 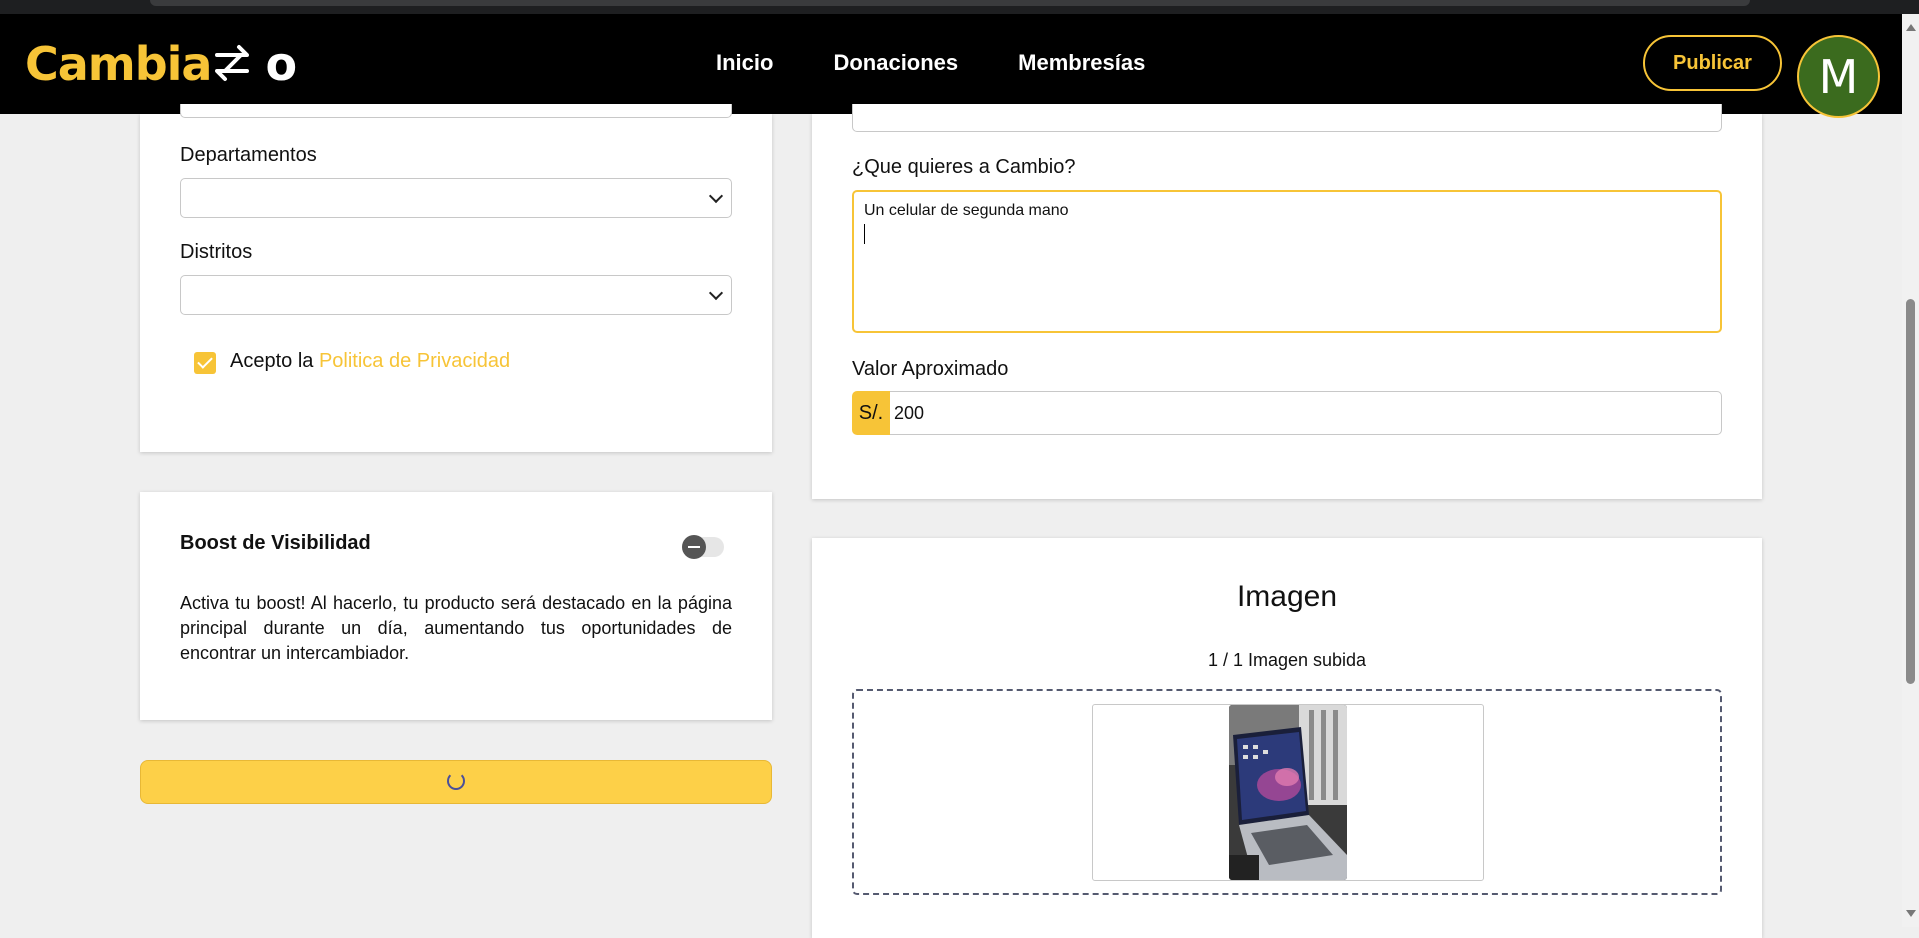 I want to click on privacy-checkbox, so click(x=205, y=363).